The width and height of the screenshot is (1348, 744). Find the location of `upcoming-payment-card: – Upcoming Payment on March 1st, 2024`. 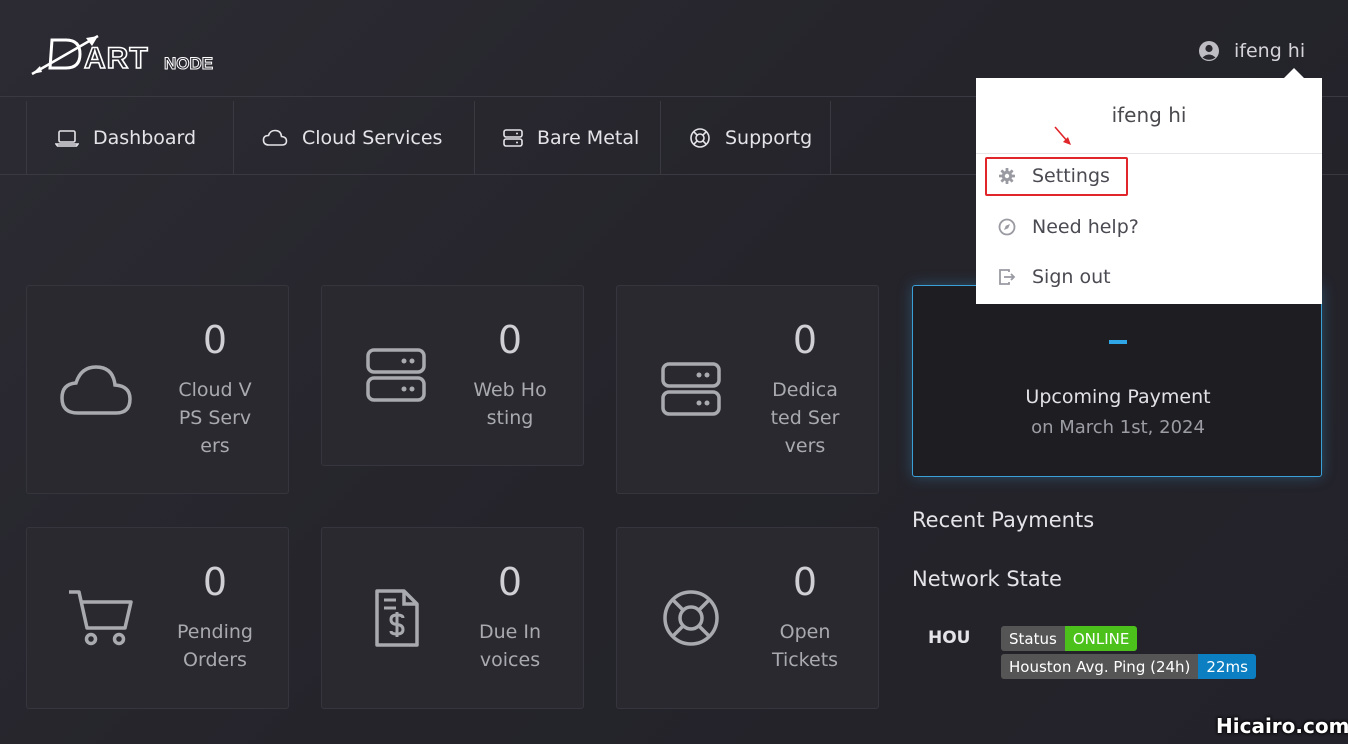

upcoming-payment-card: – Upcoming Payment on March 1st, 2024 is located at coordinates (1117, 381).